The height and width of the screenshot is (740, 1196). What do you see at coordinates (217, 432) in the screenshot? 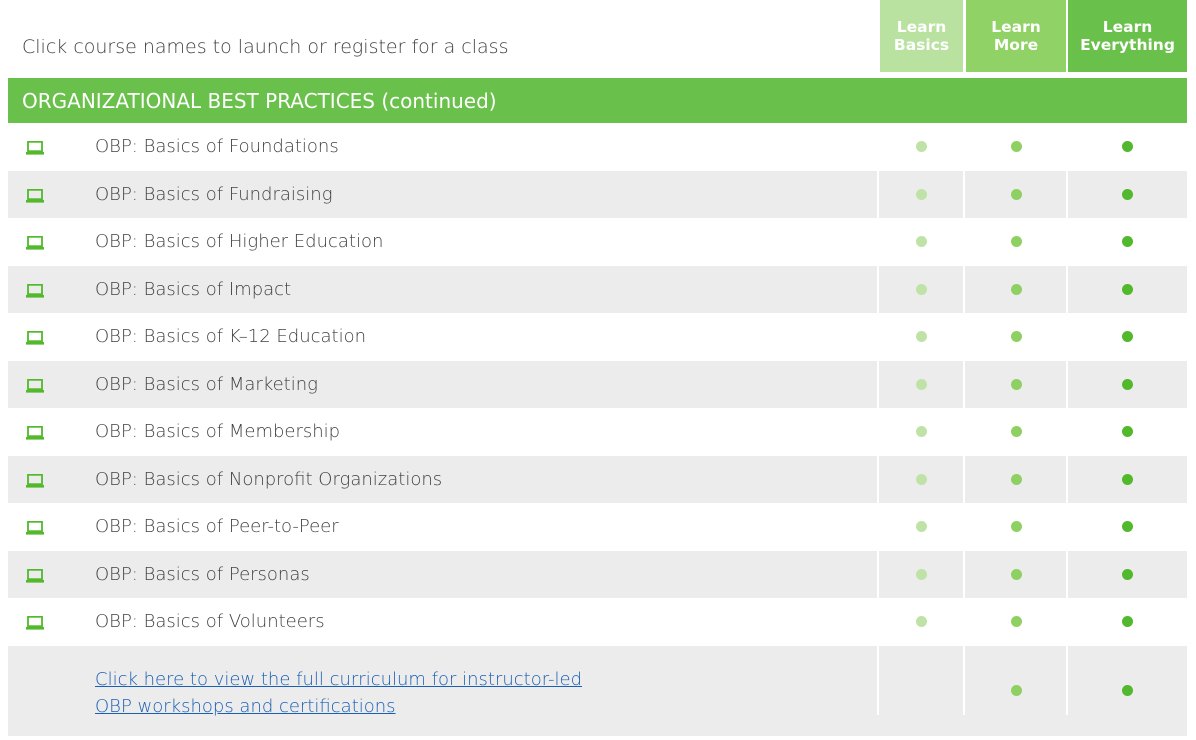
I see `course-name-link: OBP: Basics of Membership` at bounding box center [217, 432].